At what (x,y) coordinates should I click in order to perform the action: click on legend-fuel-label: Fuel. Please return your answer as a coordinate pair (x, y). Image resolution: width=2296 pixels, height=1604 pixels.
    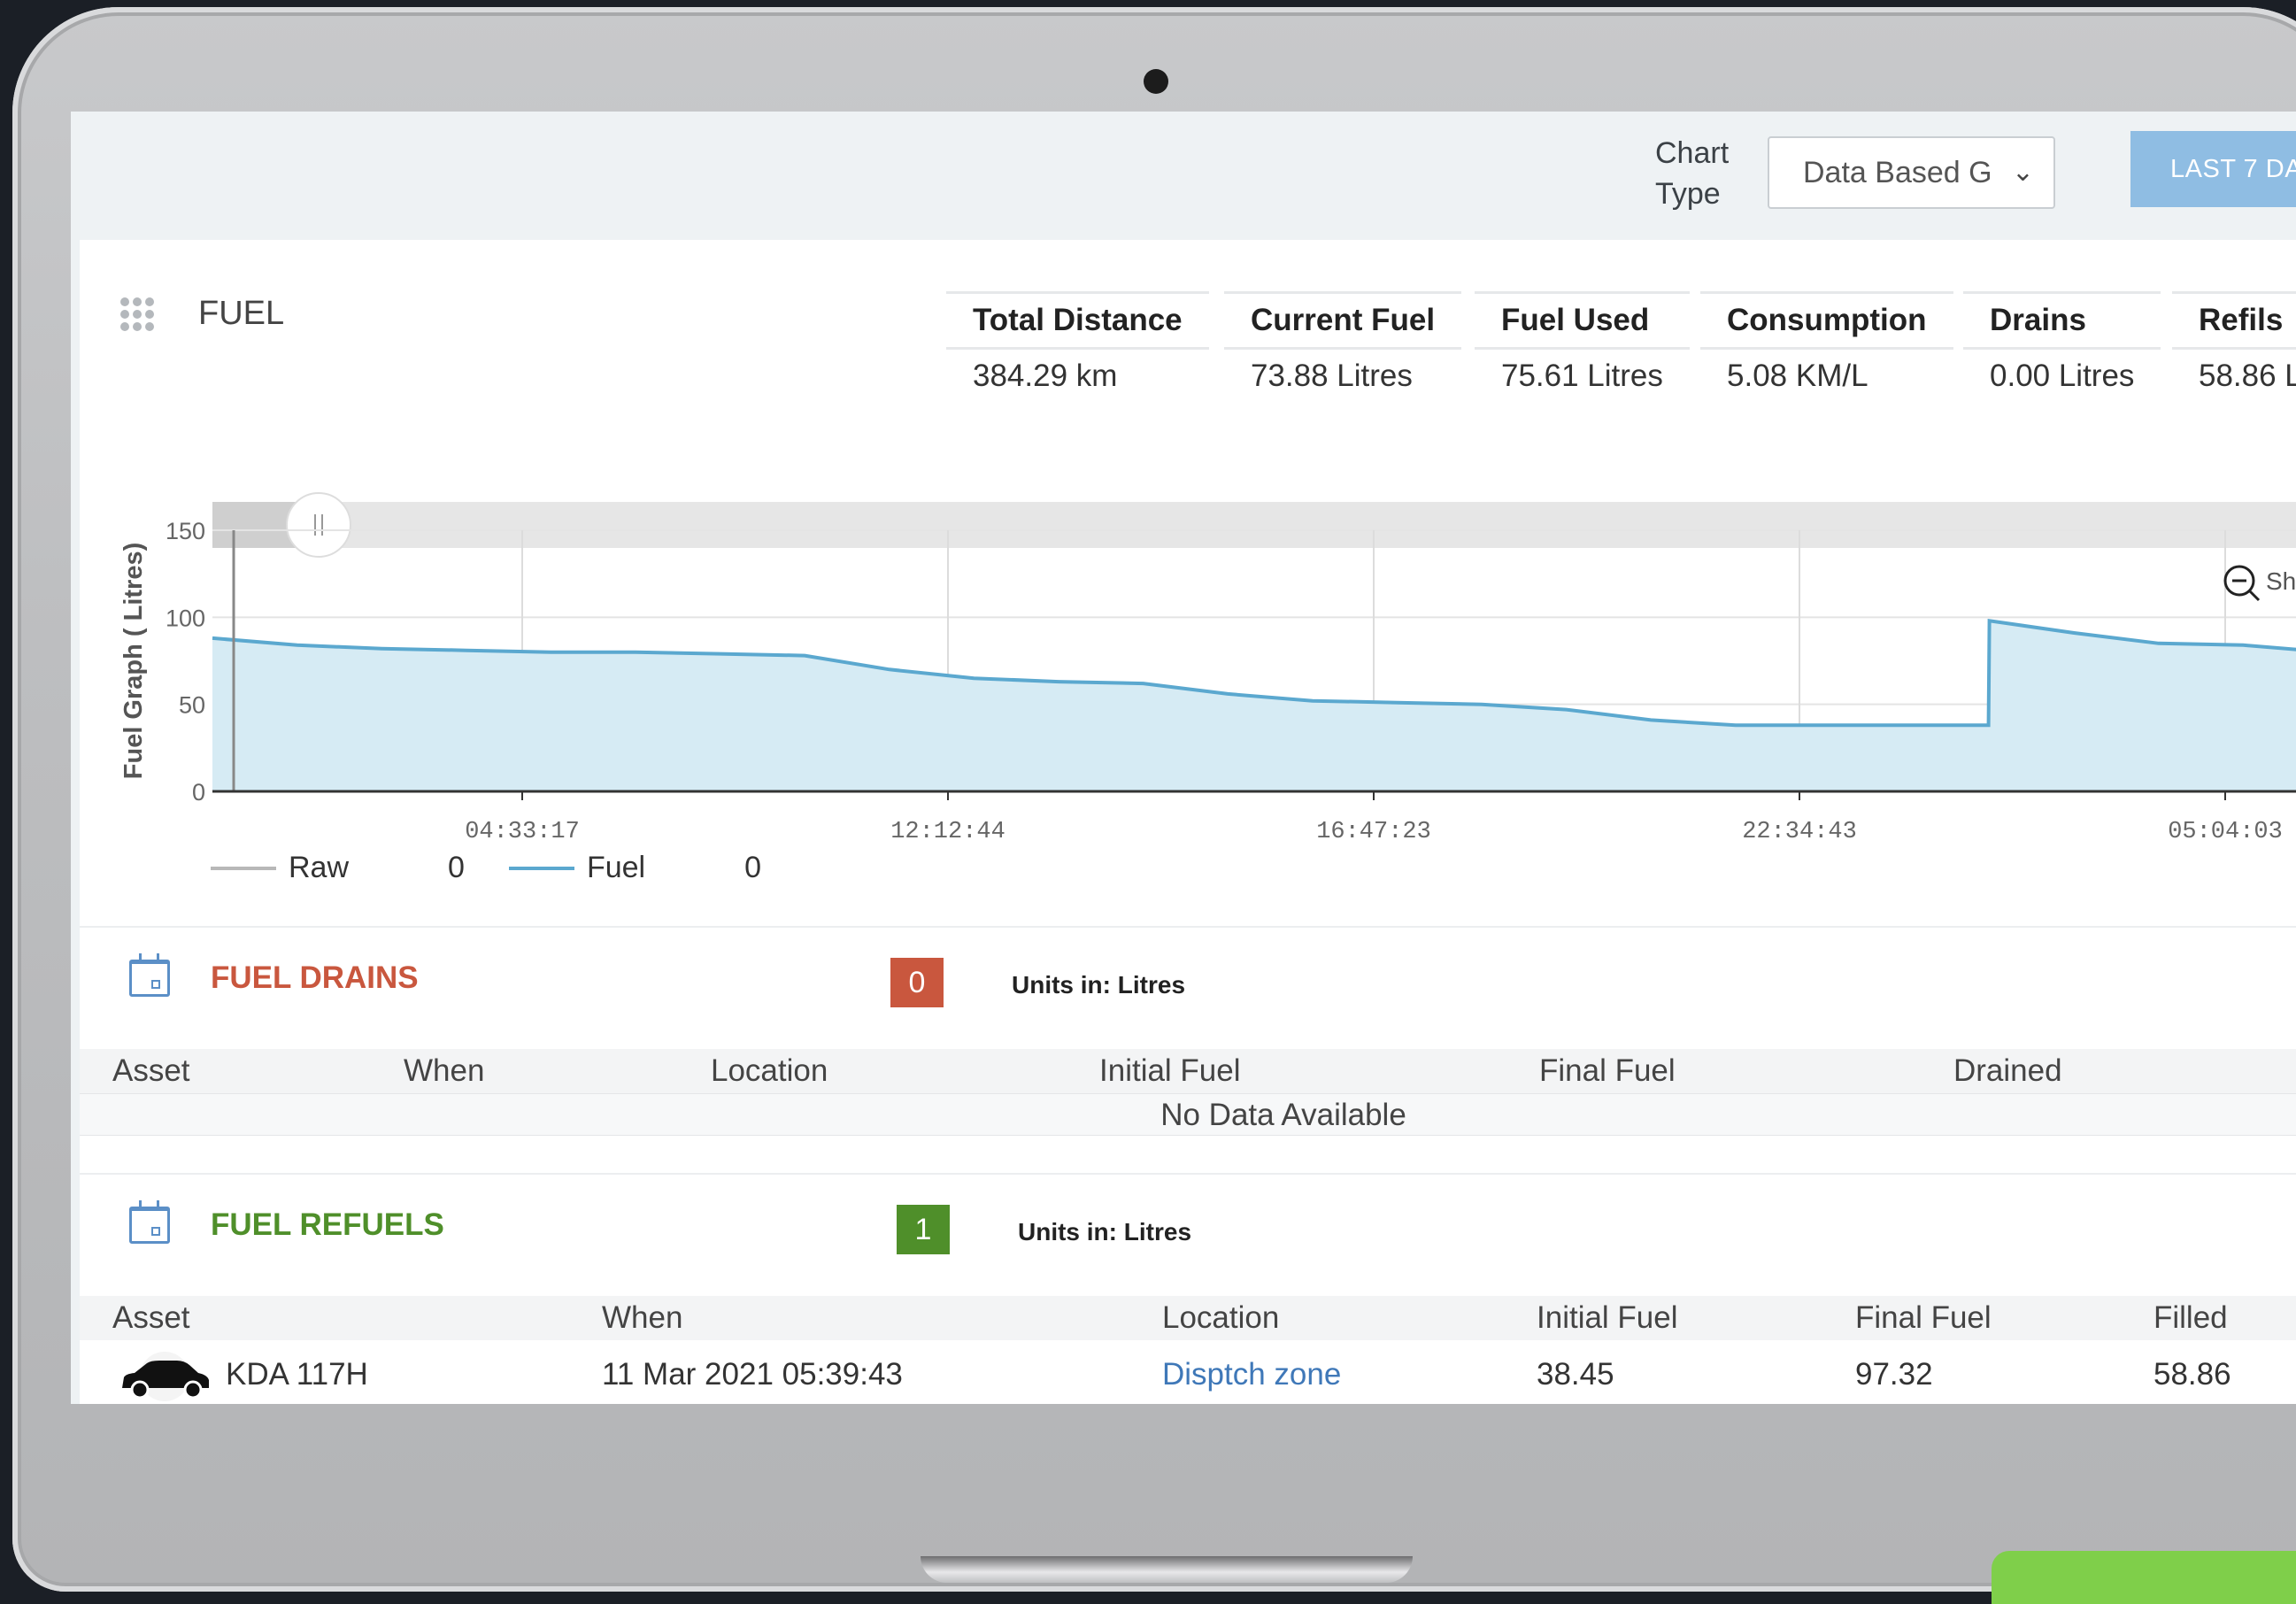
    Looking at the image, I should click on (616, 868).